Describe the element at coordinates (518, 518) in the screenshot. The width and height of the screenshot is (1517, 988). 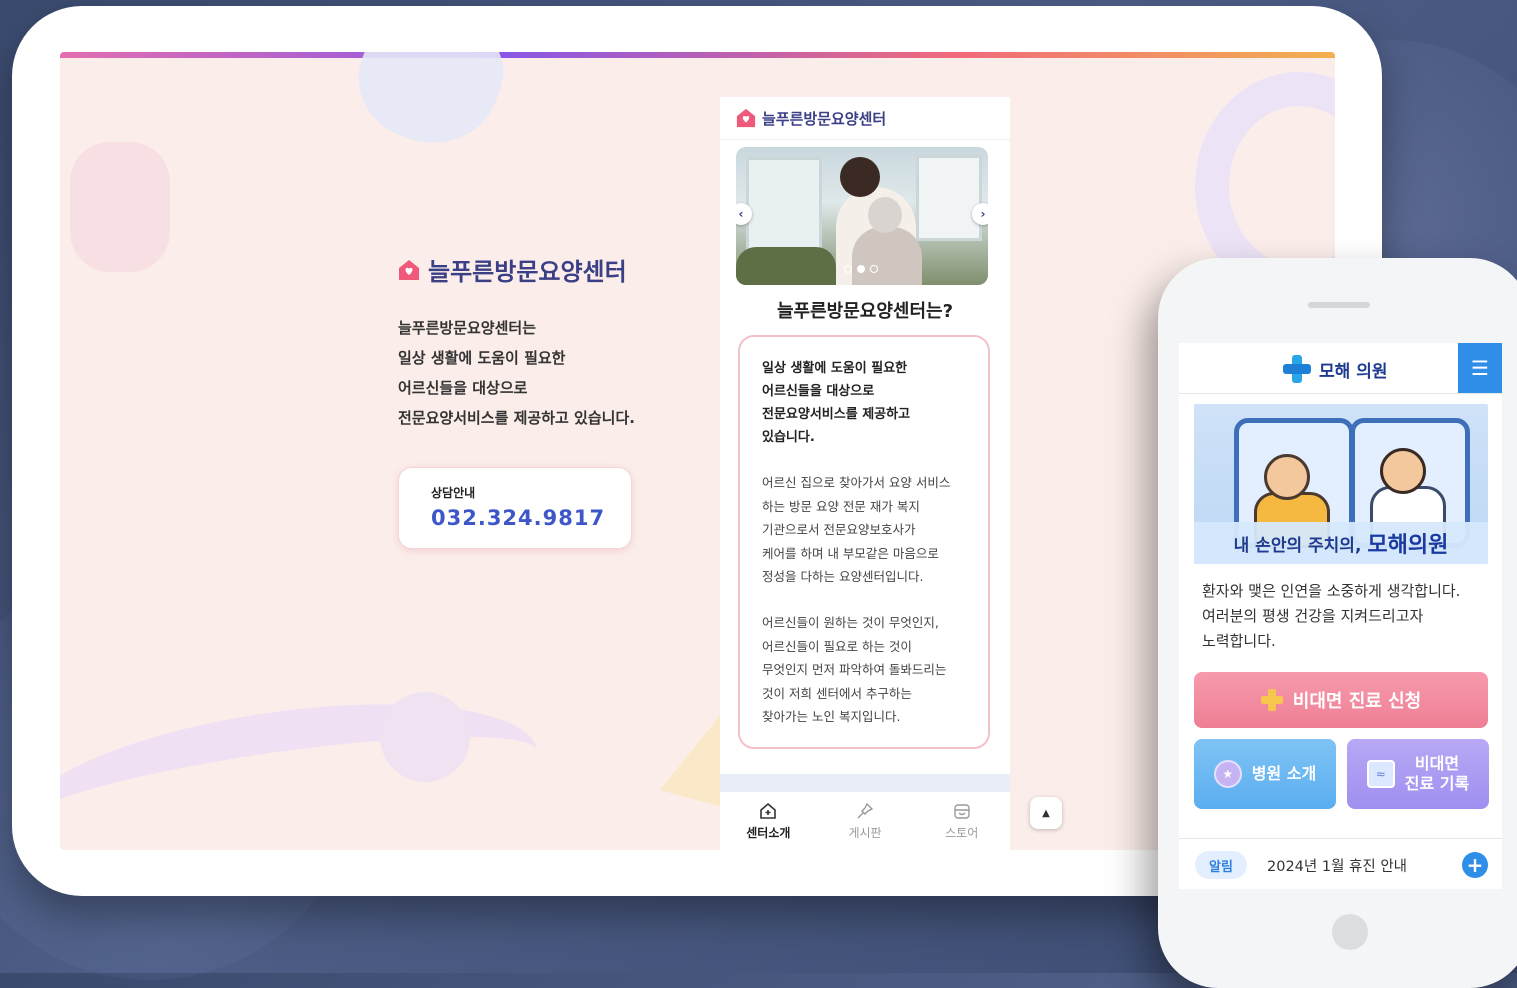
I see `consult-phone: 032.324.9817` at that location.